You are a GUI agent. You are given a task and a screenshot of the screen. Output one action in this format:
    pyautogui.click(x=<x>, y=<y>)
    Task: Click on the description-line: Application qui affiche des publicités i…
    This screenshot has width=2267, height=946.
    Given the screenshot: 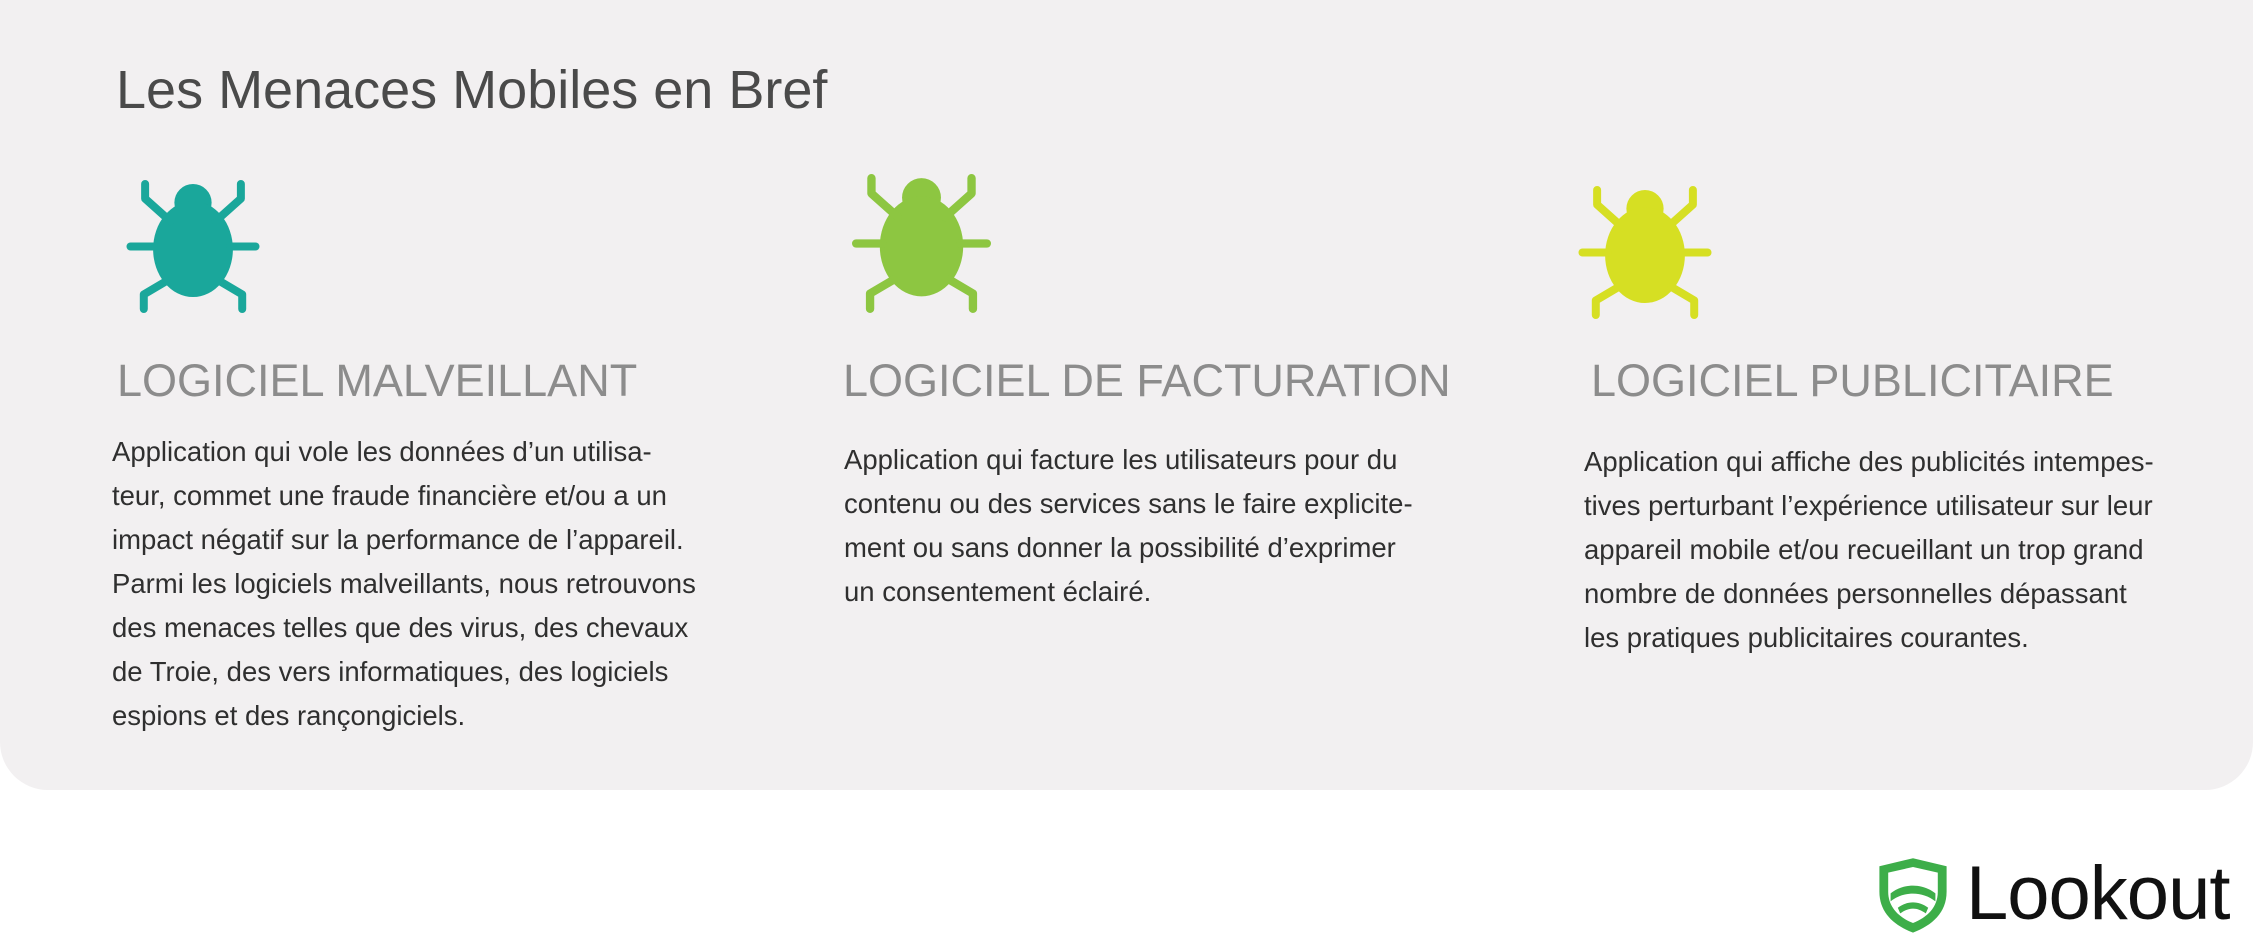 What is the action you would take?
    pyautogui.click(x=1869, y=461)
    